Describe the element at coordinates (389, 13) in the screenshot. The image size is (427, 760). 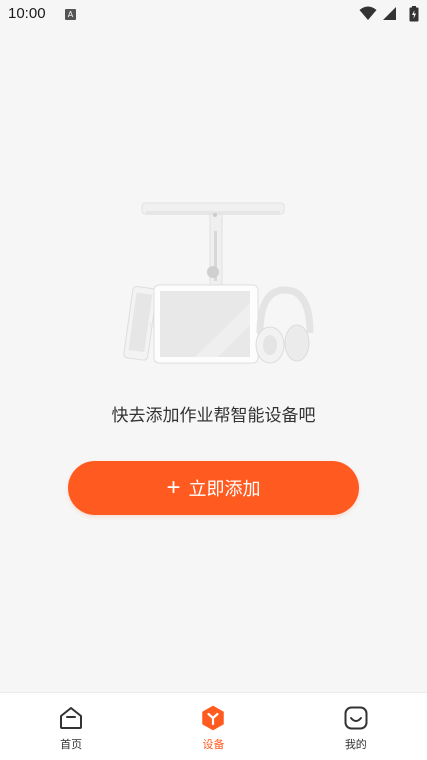
I see `cell-signal-icon` at that location.